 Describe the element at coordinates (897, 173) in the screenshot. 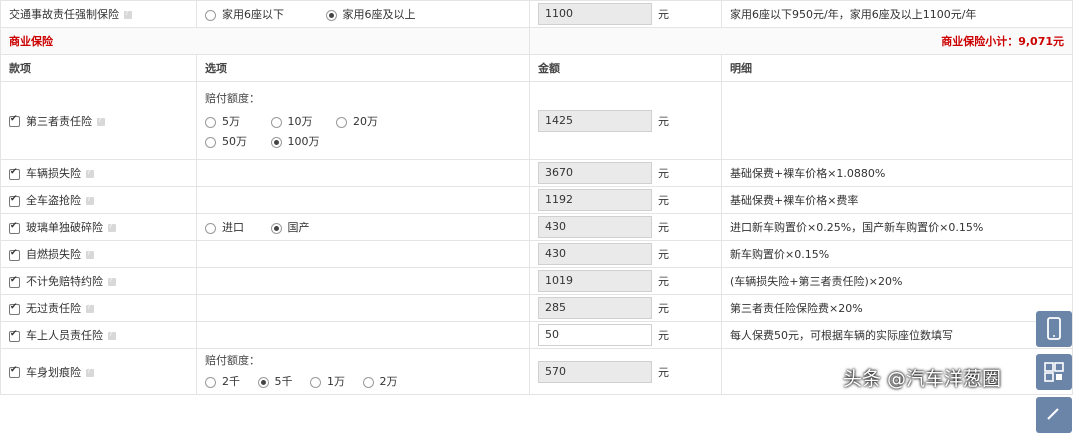

I see `row-detail: 基础保费+裸车价格×1.0880%` at that location.